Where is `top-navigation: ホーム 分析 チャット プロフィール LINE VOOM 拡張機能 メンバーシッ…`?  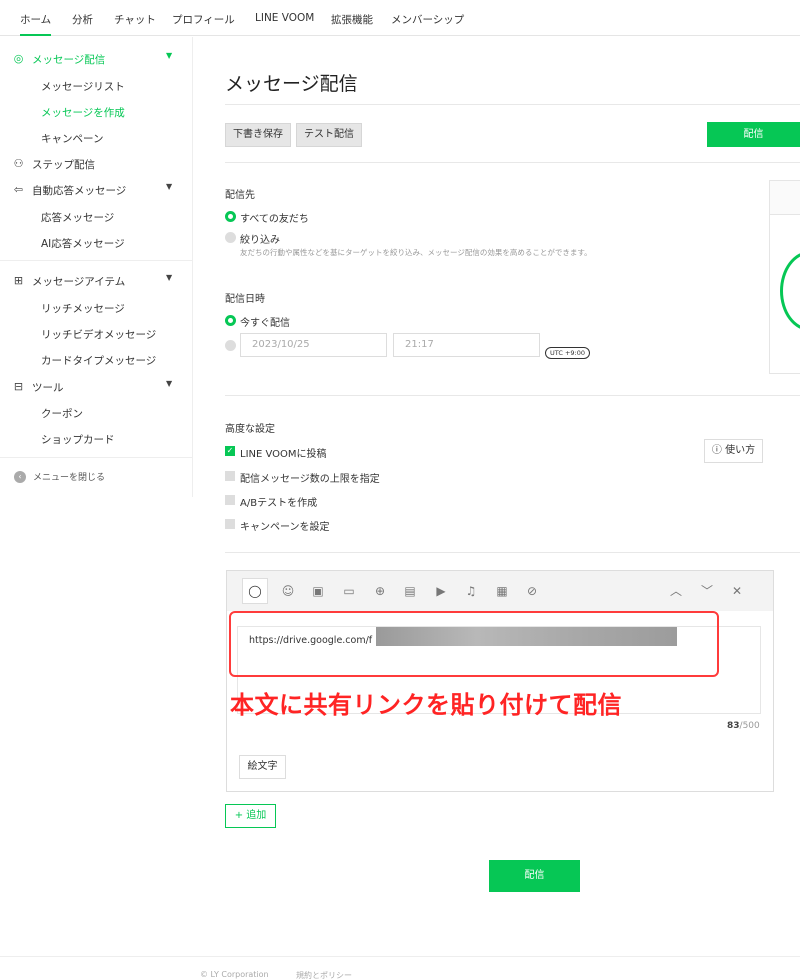 top-navigation: ホーム 分析 チャット プロフィール LINE VOOM 拡張機能 メンバーシッ… is located at coordinates (400, 18).